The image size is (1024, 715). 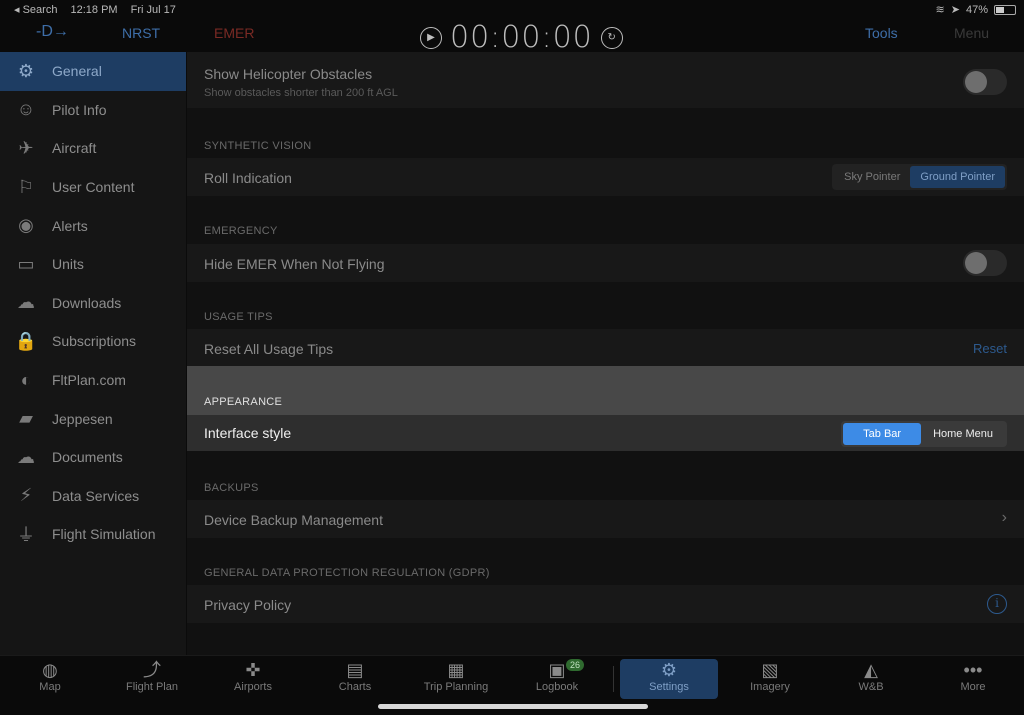 What do you see at coordinates (26, 535) in the screenshot?
I see `joystick-icon: ⏚` at bounding box center [26, 535].